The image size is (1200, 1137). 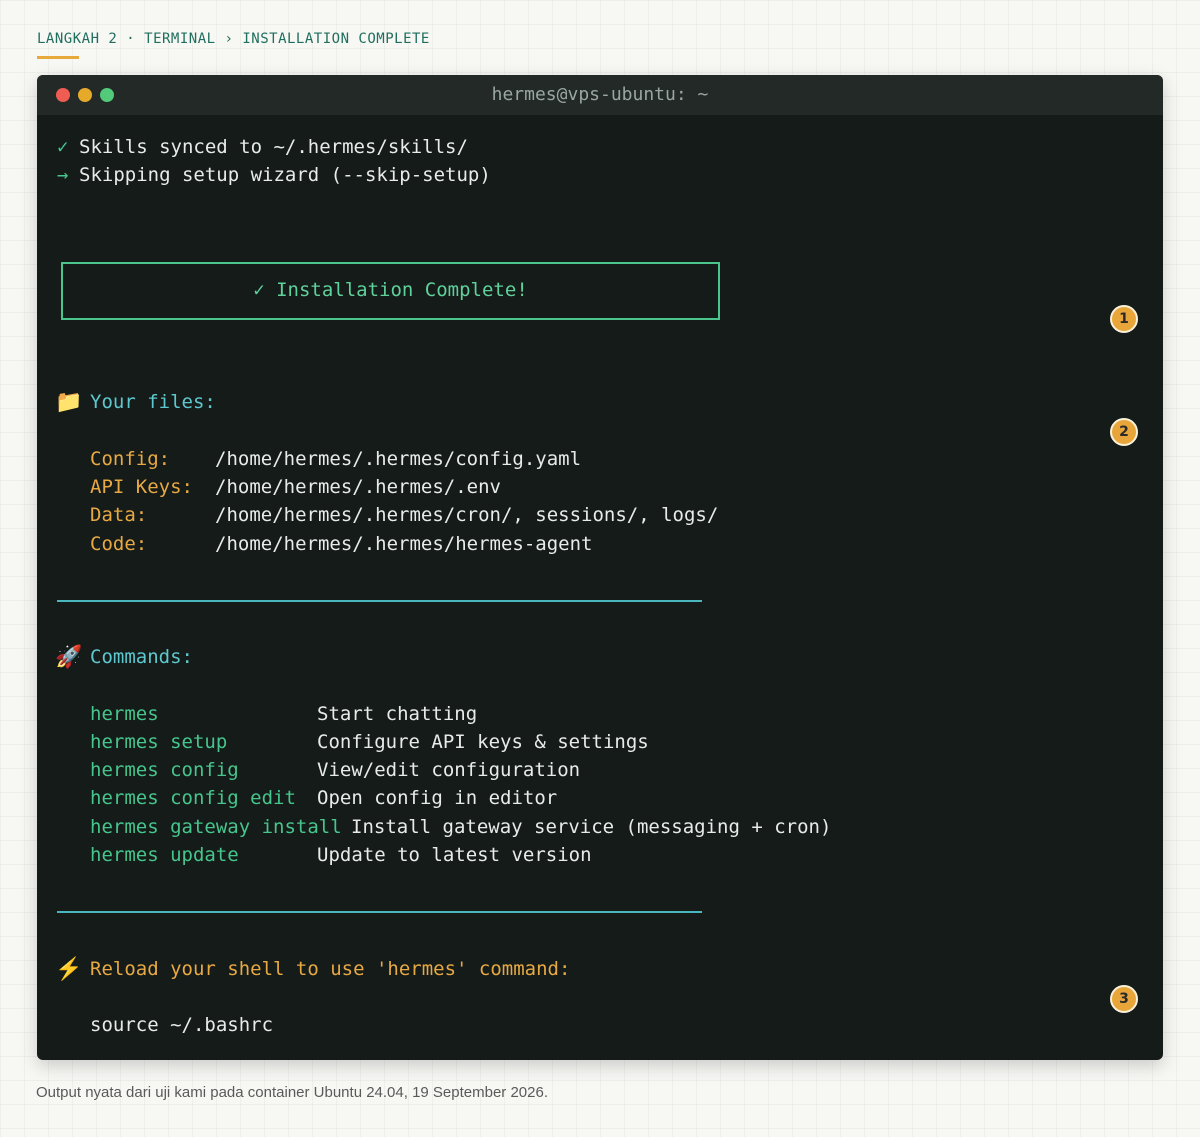 What do you see at coordinates (153, 402) in the screenshot?
I see `files-heading: Your files:` at bounding box center [153, 402].